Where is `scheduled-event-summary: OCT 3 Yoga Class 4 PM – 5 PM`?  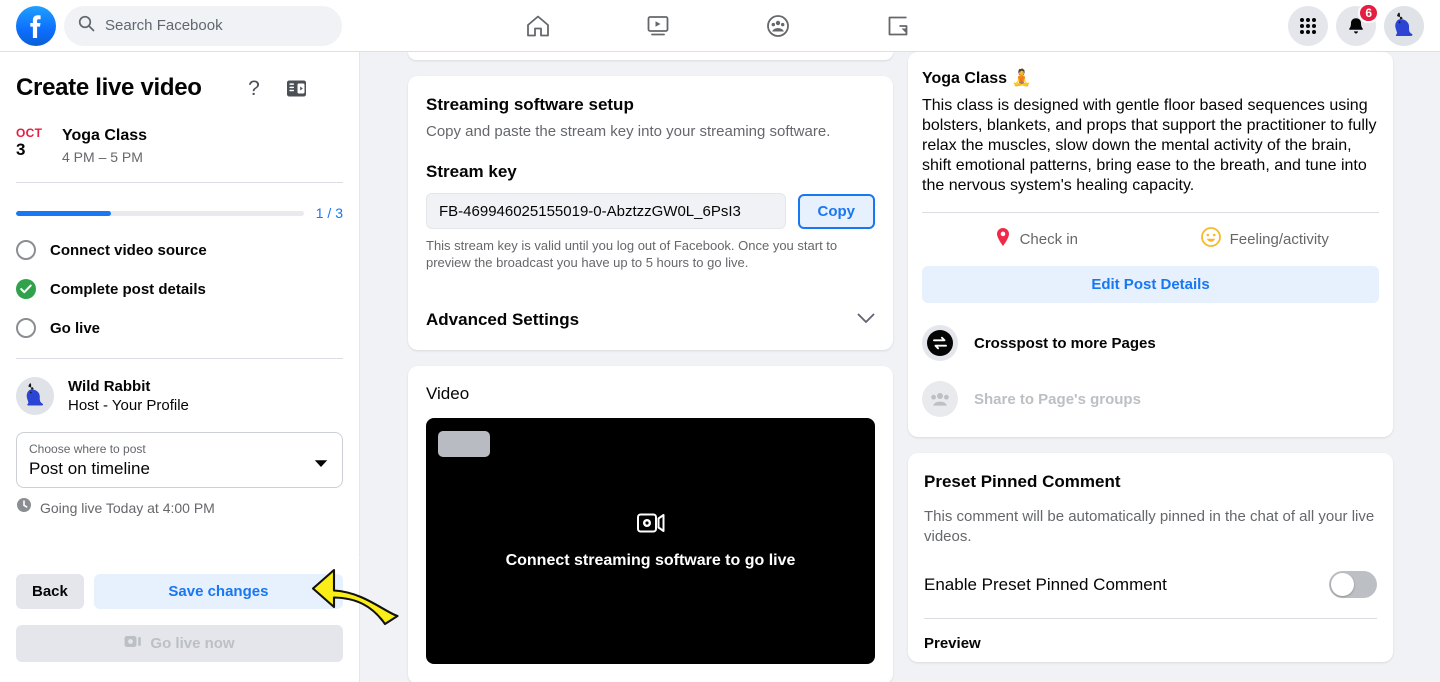 scheduled-event-summary: OCT 3 Yoga Class 4 PM – 5 PM is located at coordinates (179, 146).